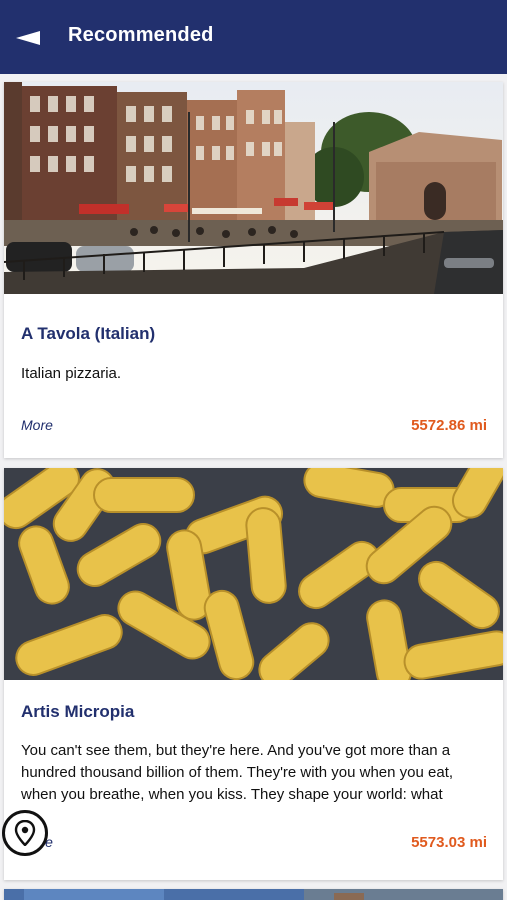 Image resolution: width=507 pixels, height=900 pixels. I want to click on back-button, so click(28, 38).